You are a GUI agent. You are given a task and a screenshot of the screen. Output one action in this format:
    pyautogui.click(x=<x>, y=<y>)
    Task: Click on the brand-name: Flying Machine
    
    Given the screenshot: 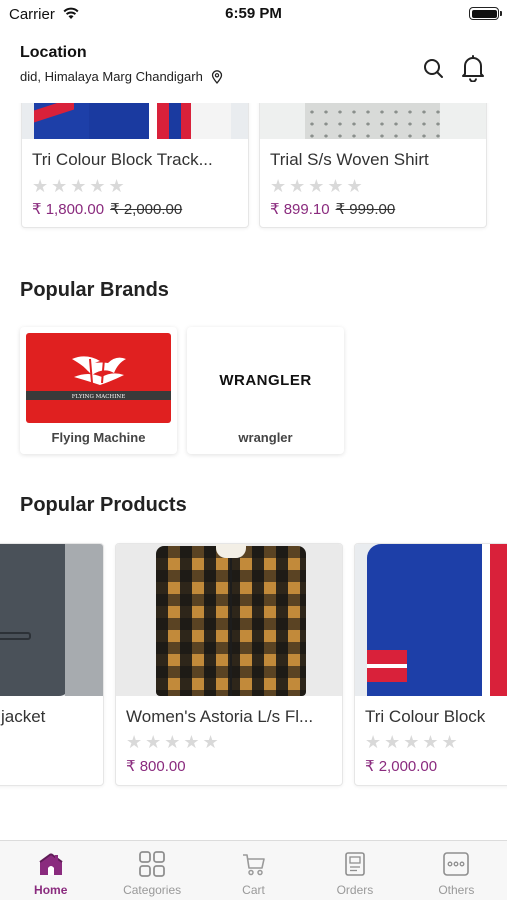 What is the action you would take?
    pyautogui.click(x=98, y=437)
    